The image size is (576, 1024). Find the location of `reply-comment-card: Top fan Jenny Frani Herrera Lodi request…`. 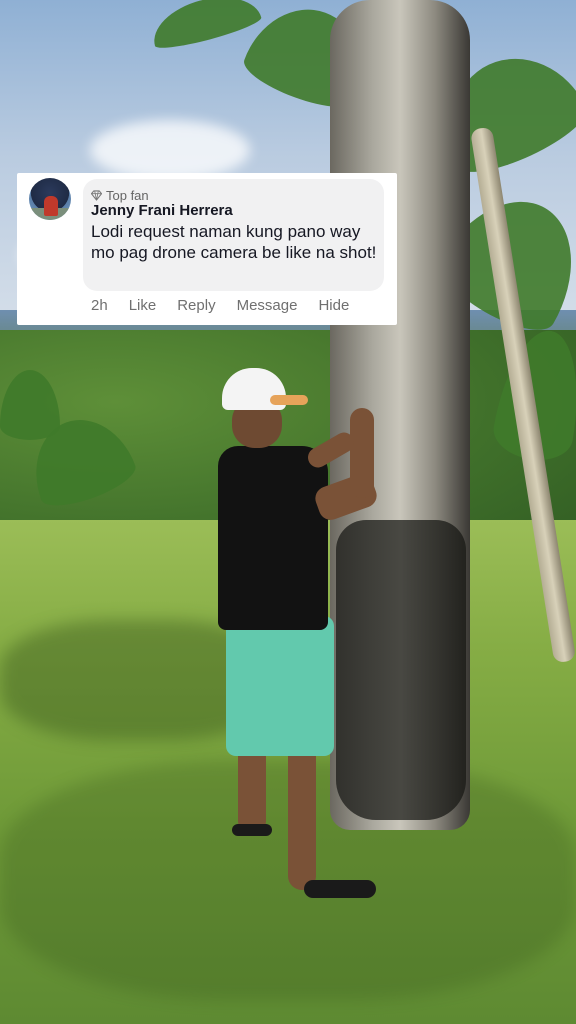

reply-comment-card: Top fan Jenny Frani Herrera Lodi request… is located at coordinates (207, 249).